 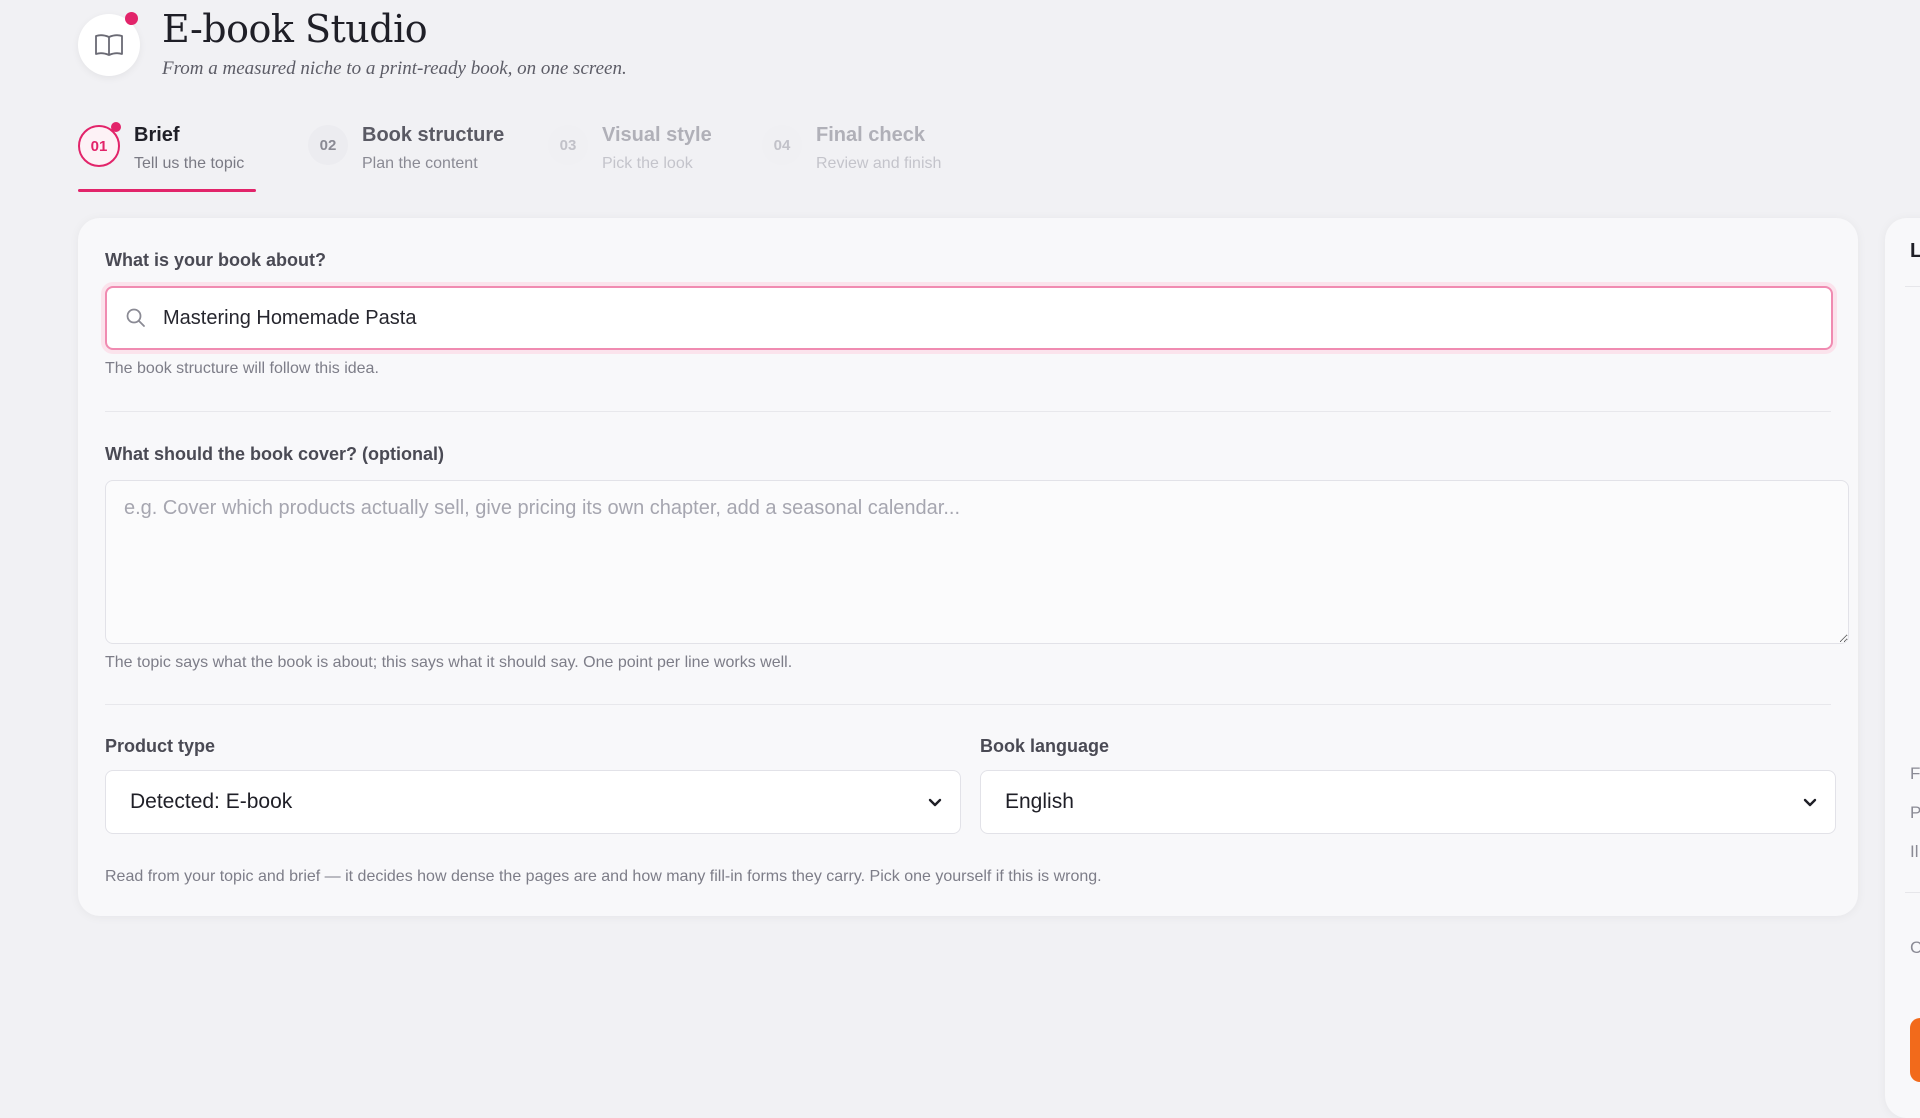 What do you see at coordinates (433, 135) in the screenshot?
I see `step-title: Book structure` at bounding box center [433, 135].